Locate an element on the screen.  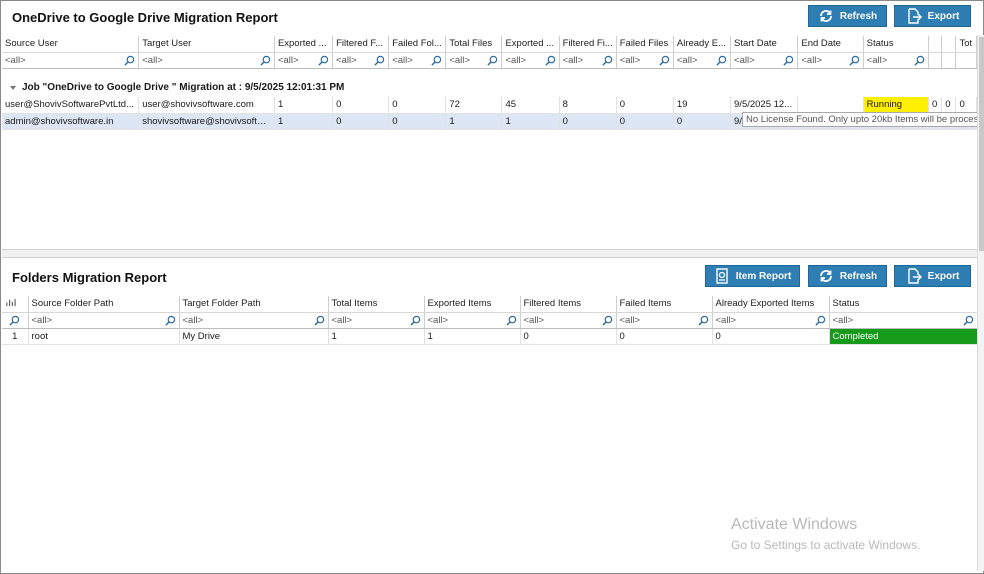
table-cell: 1 is located at coordinates (530, 121).